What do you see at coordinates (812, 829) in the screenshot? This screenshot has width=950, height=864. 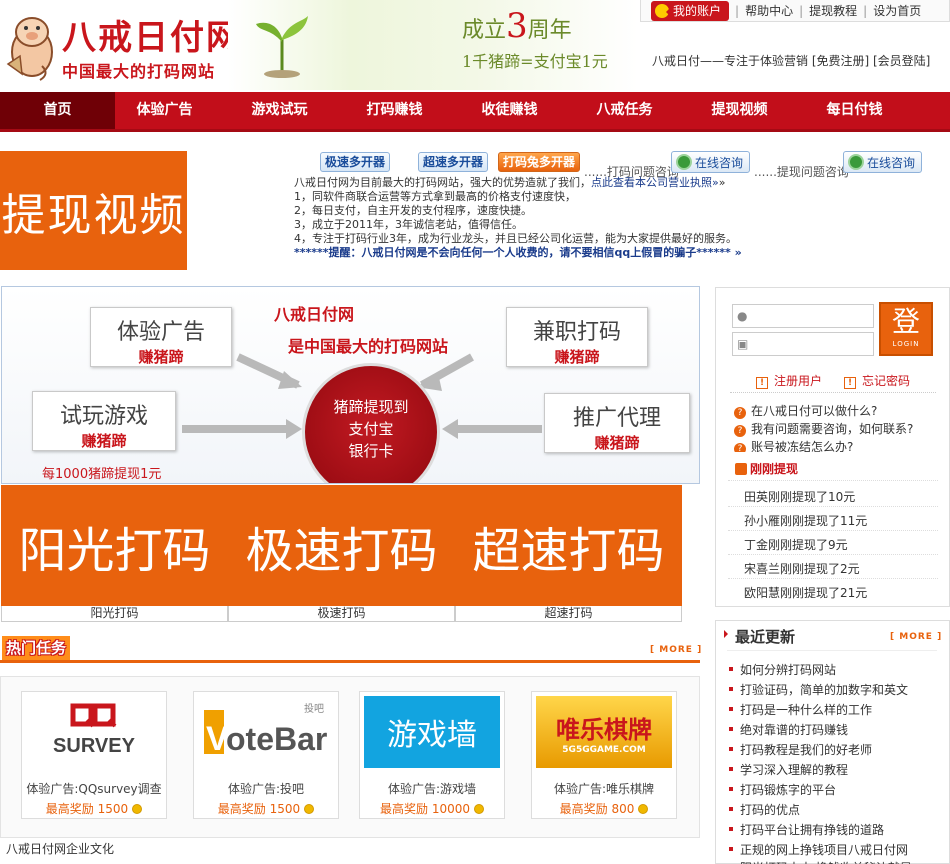 I see `recent-article-link: 打码平台让拥有挣钱的道路` at bounding box center [812, 829].